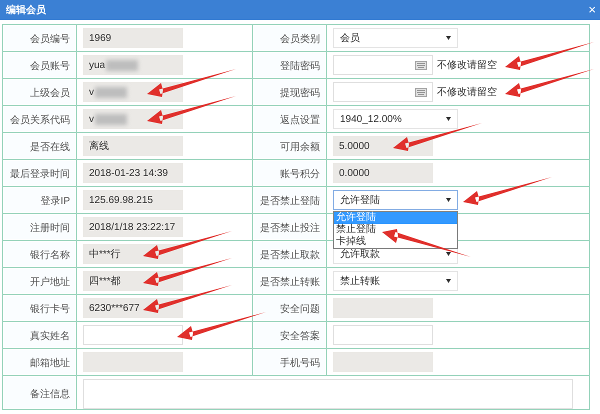 The width and height of the screenshot is (600, 414). Describe the element at coordinates (133, 200) in the screenshot. I see `readonly-field: 125.69.98.215` at that location.